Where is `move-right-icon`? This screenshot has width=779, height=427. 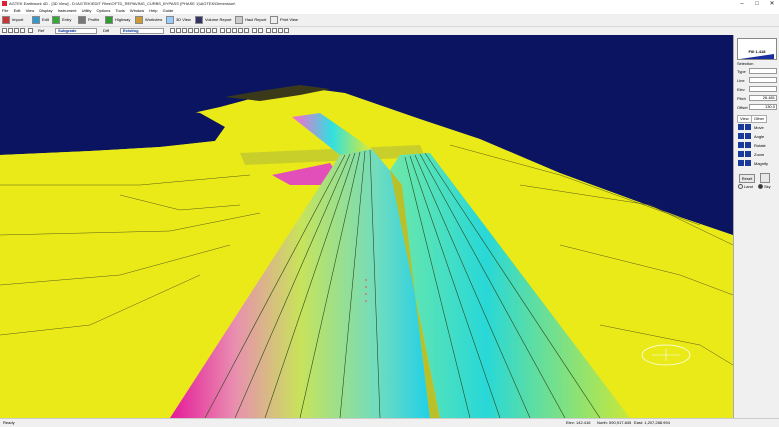 move-right-icon is located at coordinates (748, 127).